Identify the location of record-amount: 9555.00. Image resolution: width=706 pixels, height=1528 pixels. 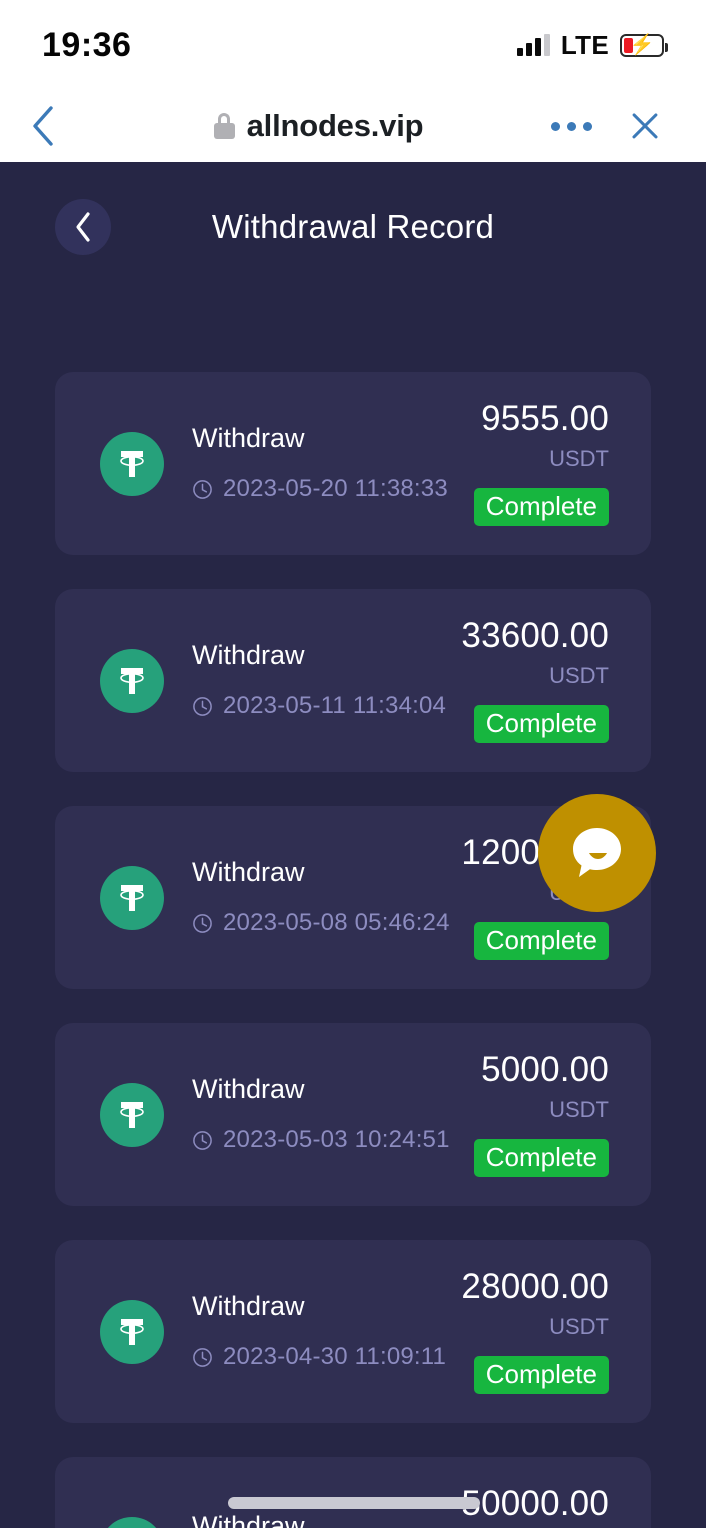
(545, 418).